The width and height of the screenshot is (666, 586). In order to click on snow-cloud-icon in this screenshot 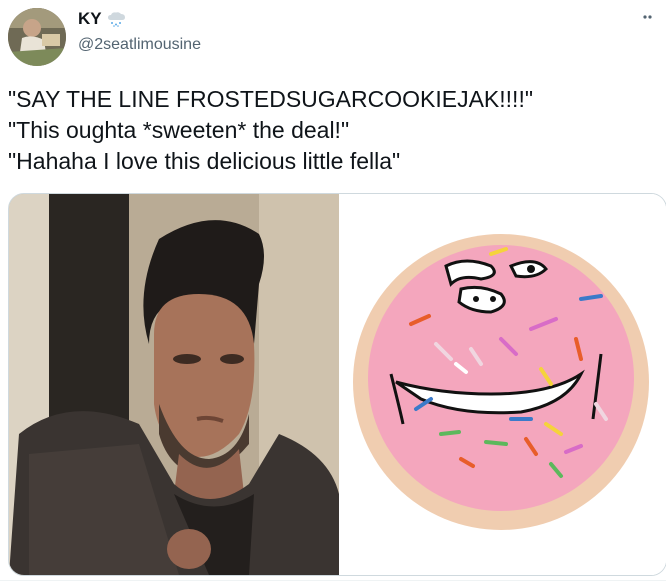, I will do `click(117, 19)`.